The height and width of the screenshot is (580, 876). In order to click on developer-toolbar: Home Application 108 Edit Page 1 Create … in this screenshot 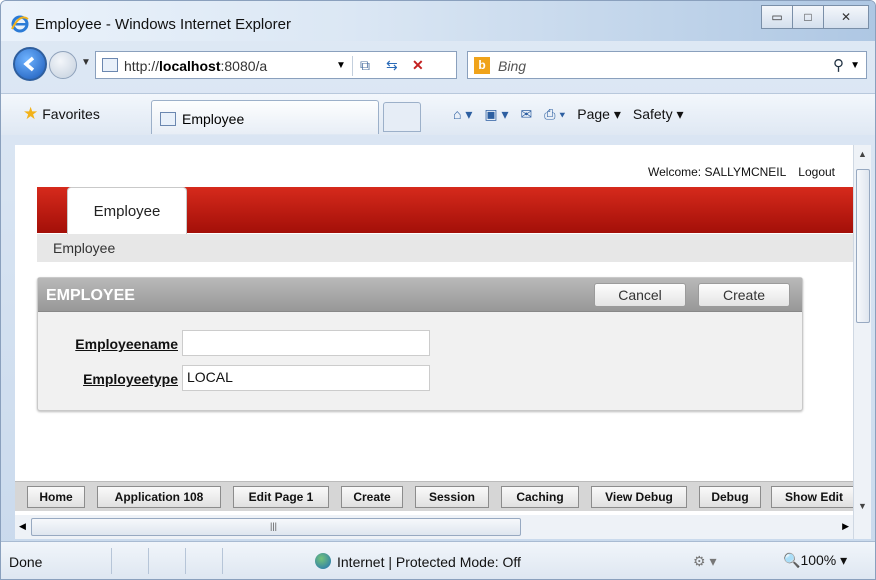, I will do `click(434, 496)`.